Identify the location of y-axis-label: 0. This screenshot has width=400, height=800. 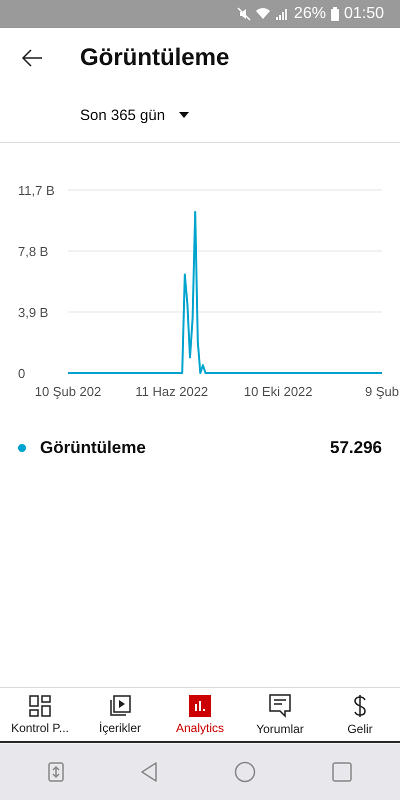
(22, 373).